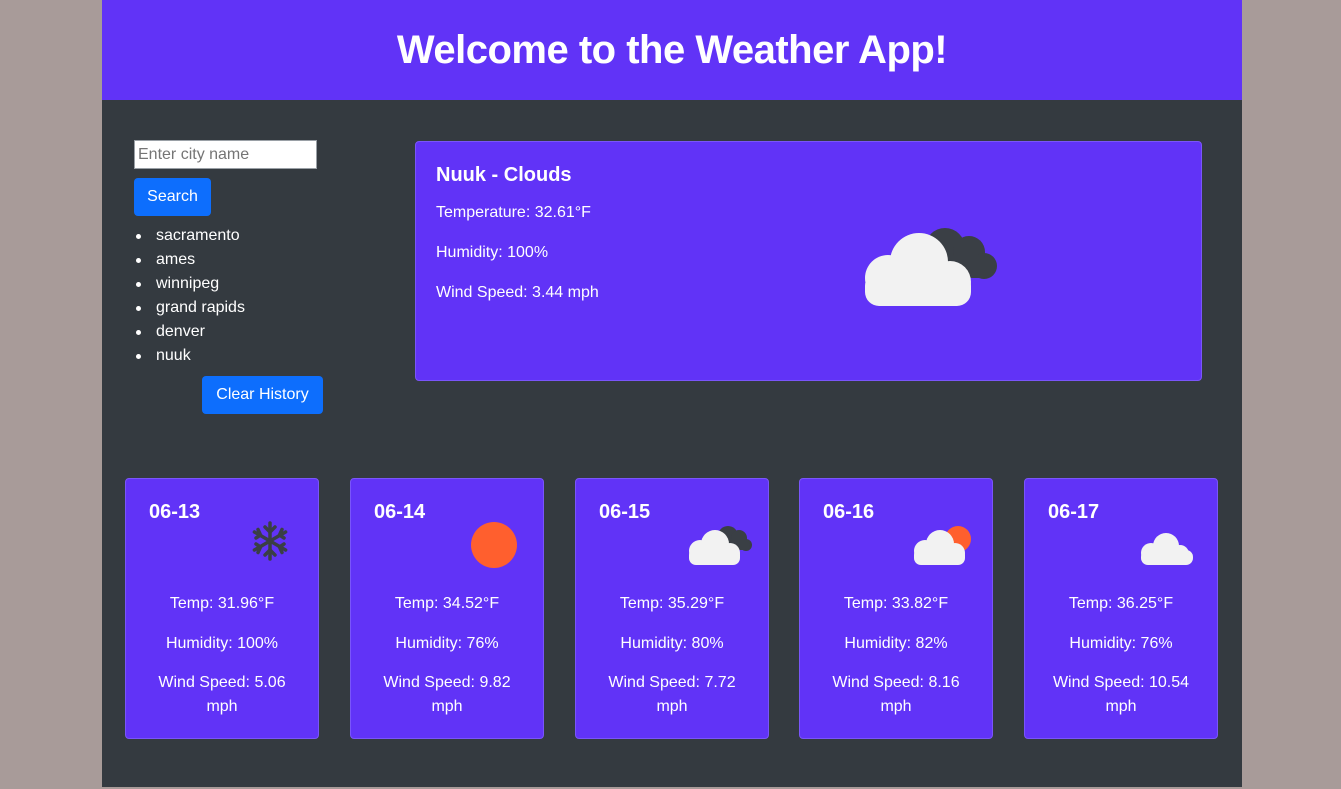  I want to click on city-search-input, so click(225, 154).